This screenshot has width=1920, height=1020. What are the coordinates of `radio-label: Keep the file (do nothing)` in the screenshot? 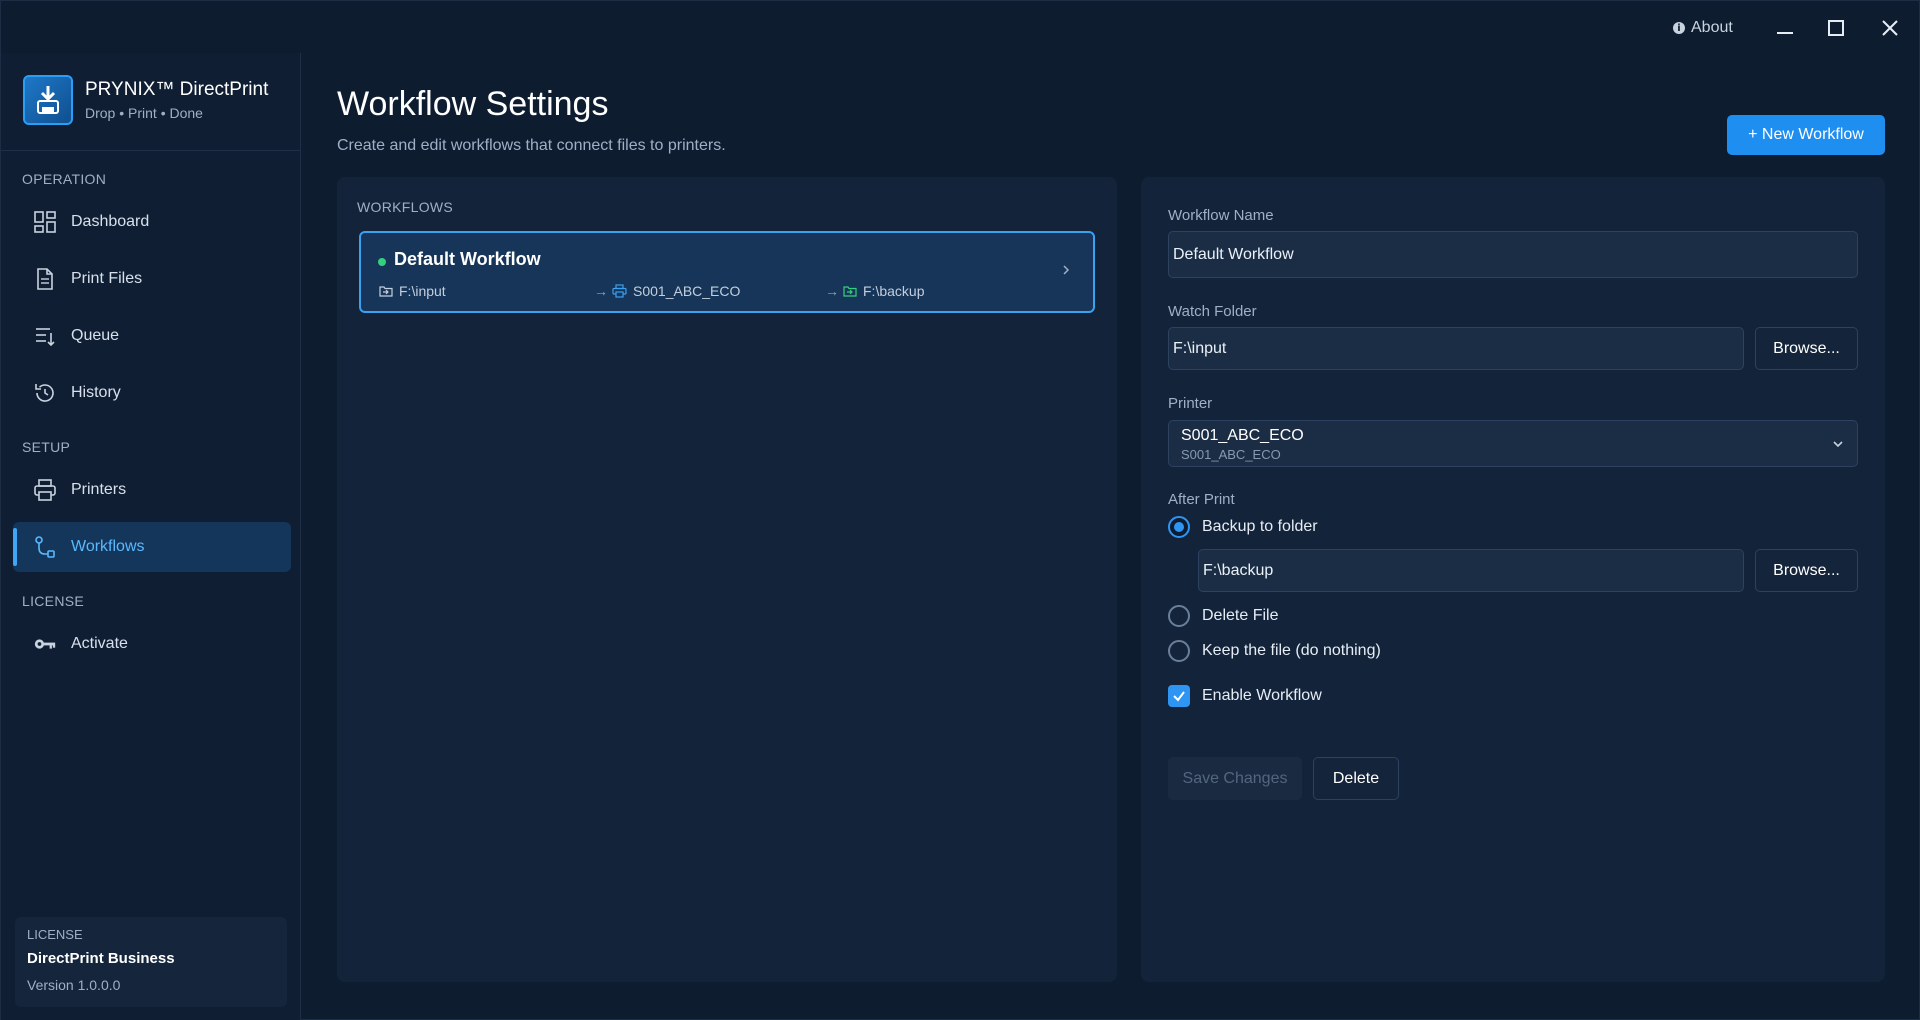 It's located at (1291, 650).